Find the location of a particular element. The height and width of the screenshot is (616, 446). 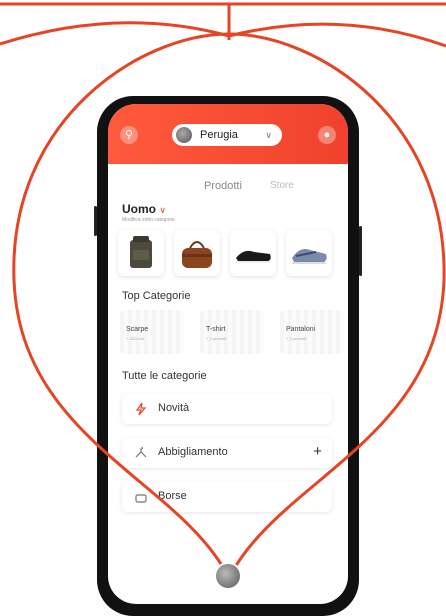

category-row-abbigliamento: Abbigliamento + is located at coordinates (227, 453).